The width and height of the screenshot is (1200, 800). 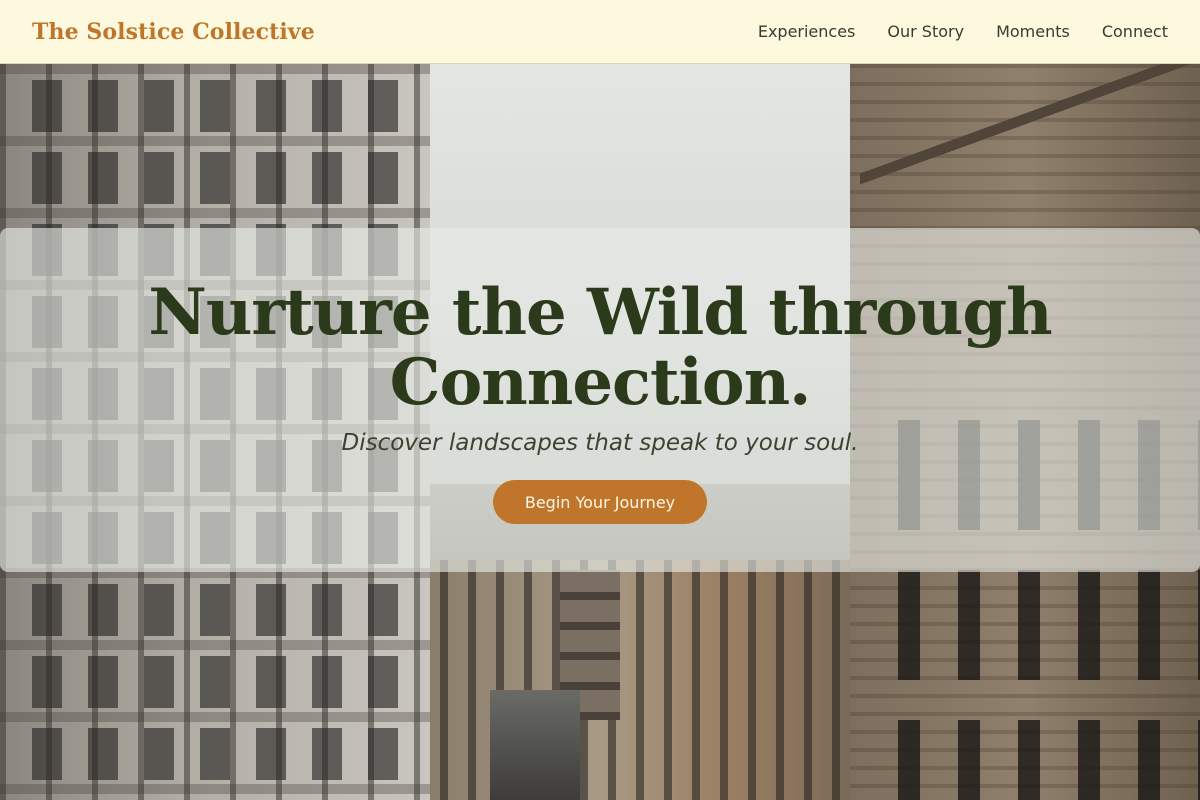 What do you see at coordinates (600, 502) in the screenshot?
I see `begin-journey-button: Begin Your Journey` at bounding box center [600, 502].